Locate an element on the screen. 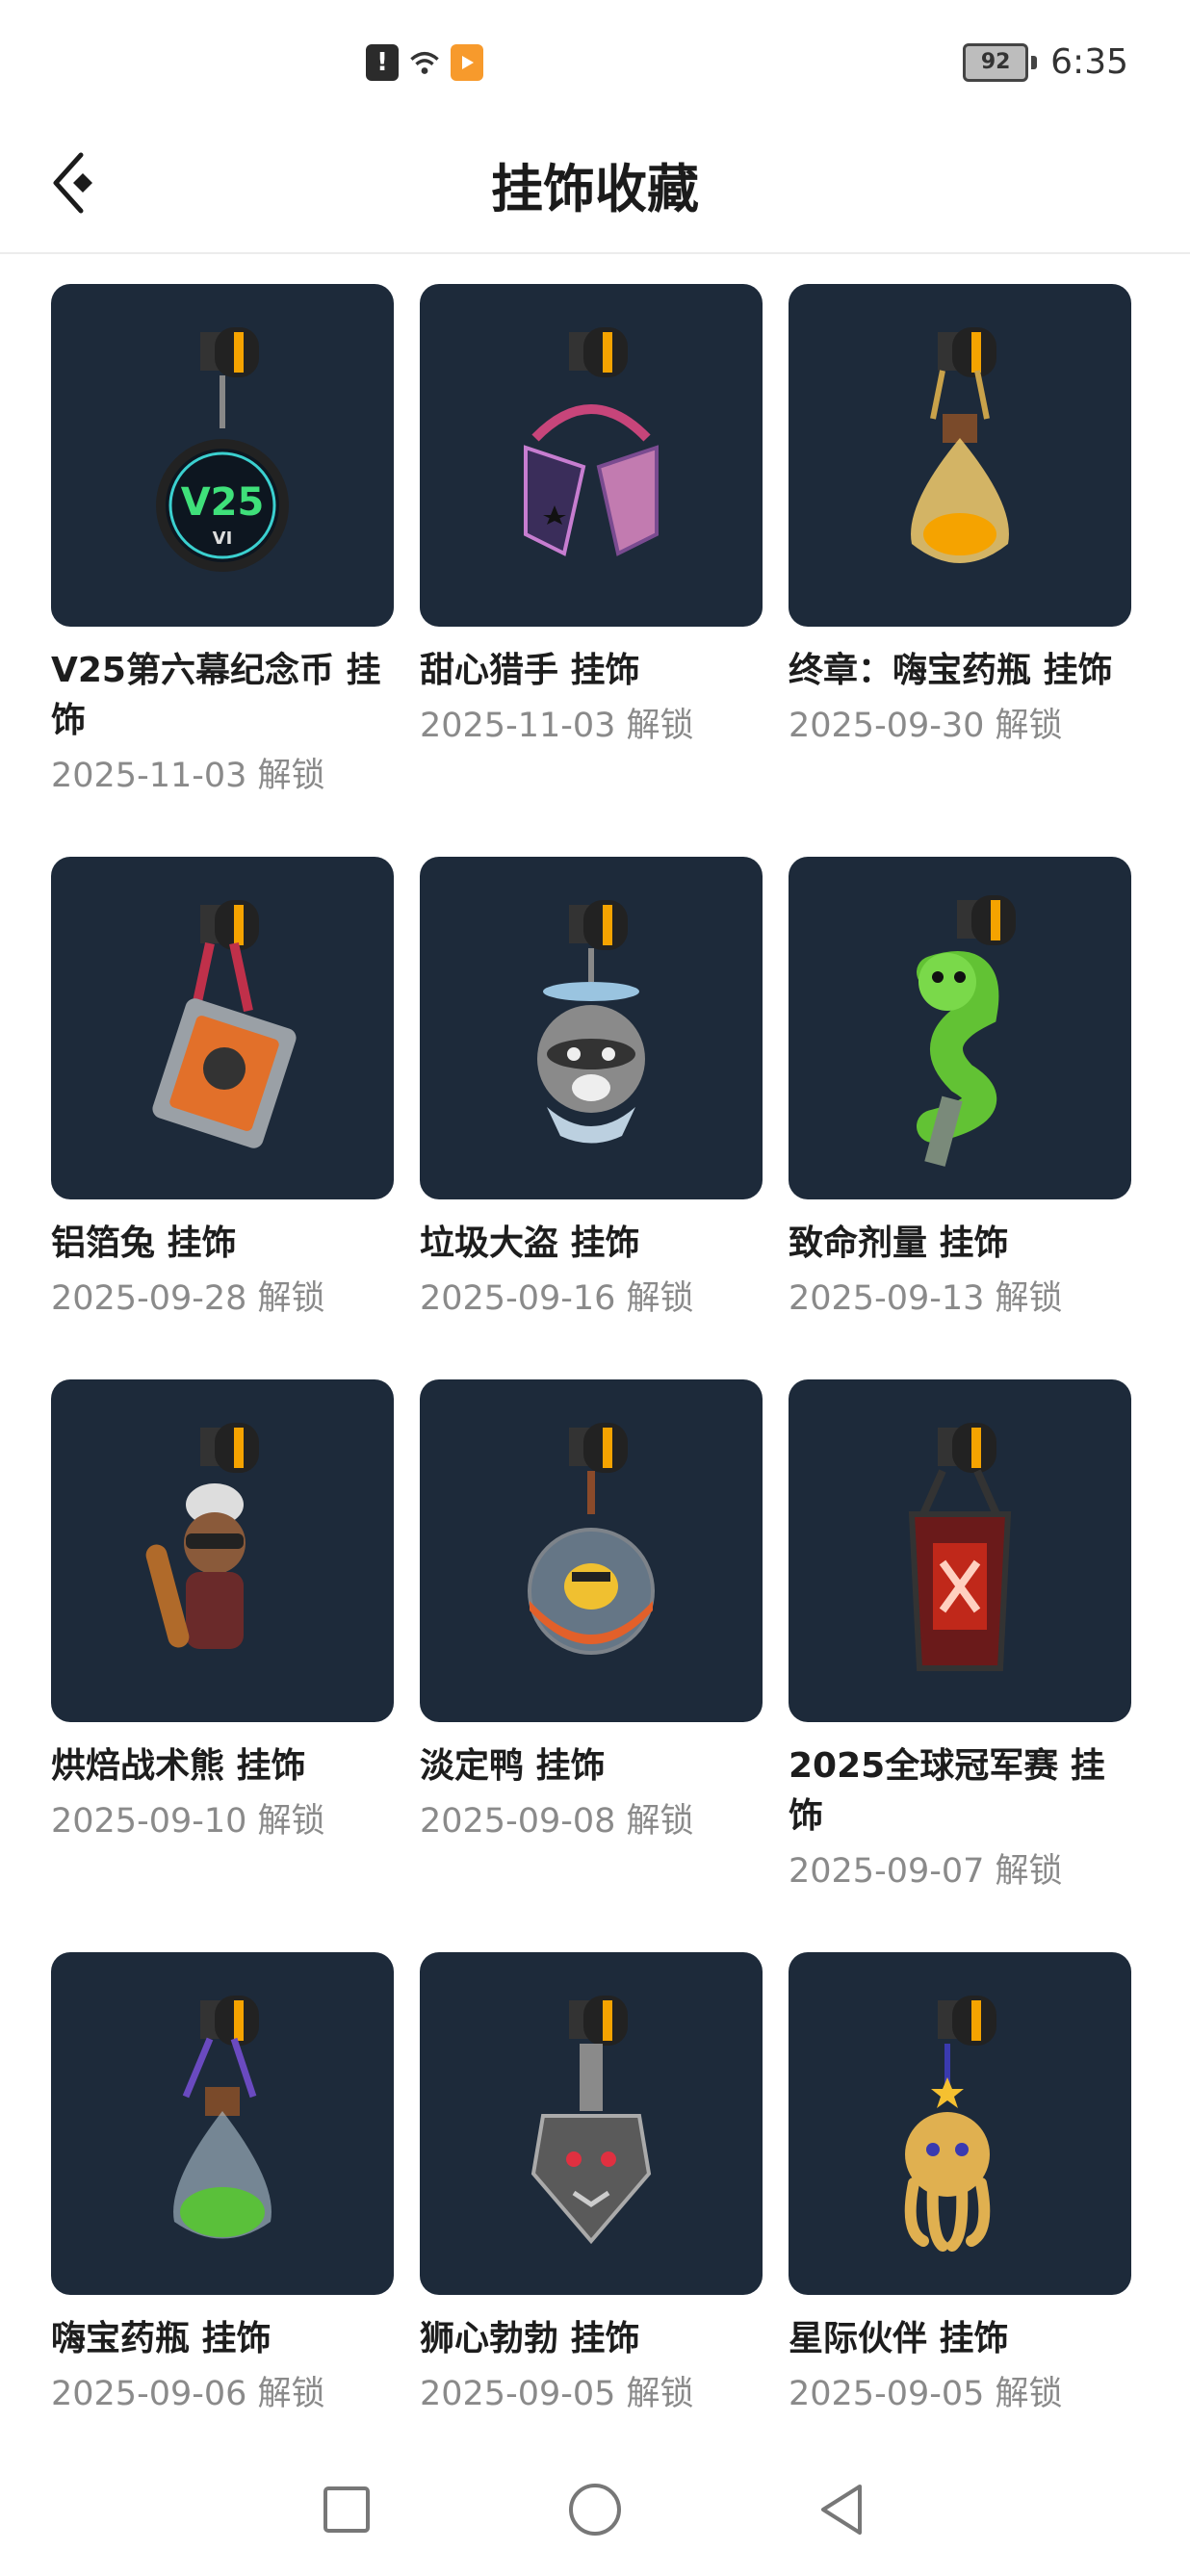  home-circle-icon is located at coordinates (595, 2510).